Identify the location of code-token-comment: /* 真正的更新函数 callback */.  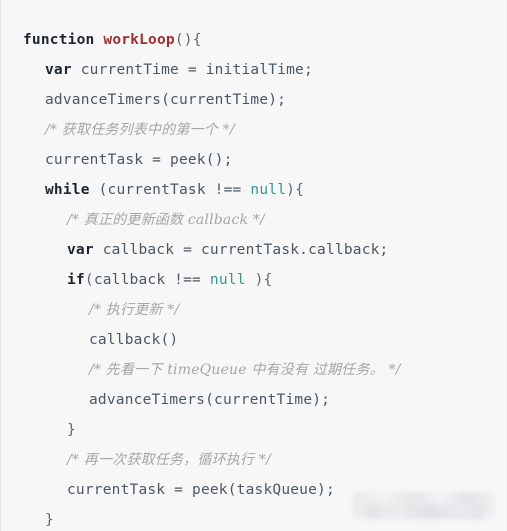
(166, 220).